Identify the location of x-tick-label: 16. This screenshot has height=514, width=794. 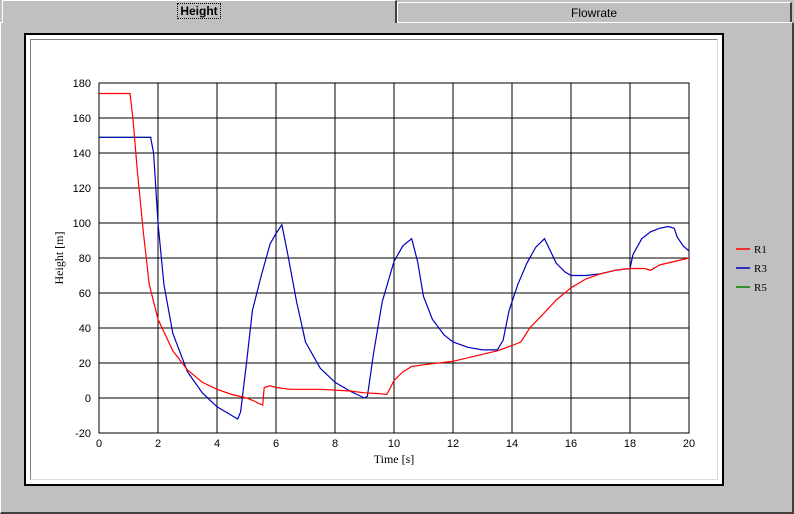
(571, 444).